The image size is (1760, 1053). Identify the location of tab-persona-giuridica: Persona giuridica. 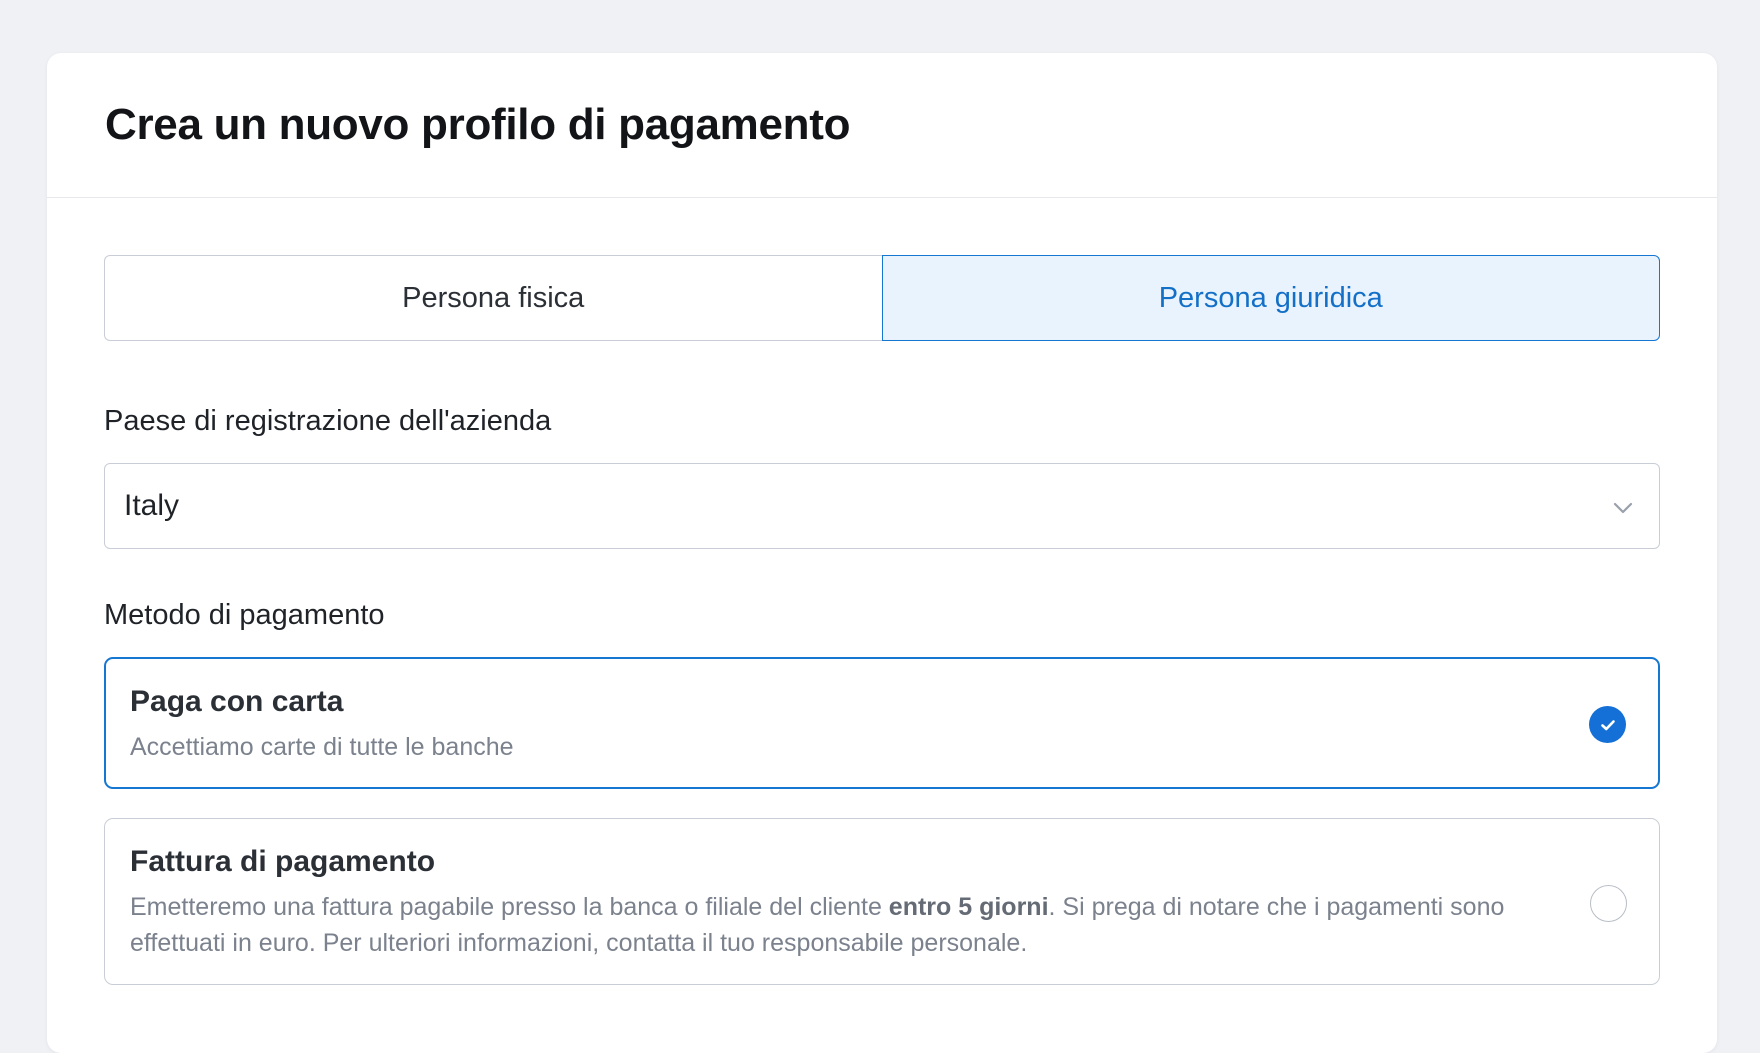
(1270, 298).